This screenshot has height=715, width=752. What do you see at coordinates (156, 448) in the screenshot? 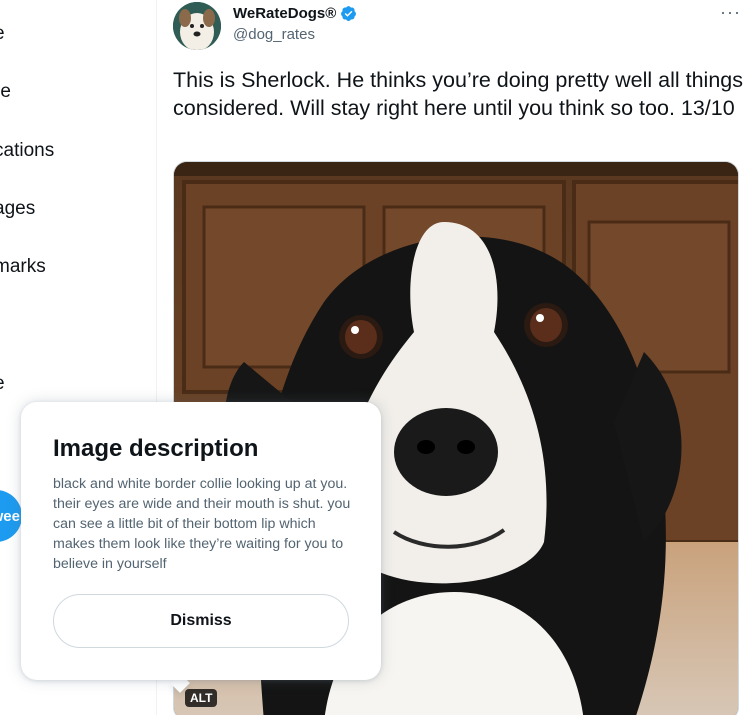
I see `popover-title: Image description` at bounding box center [156, 448].